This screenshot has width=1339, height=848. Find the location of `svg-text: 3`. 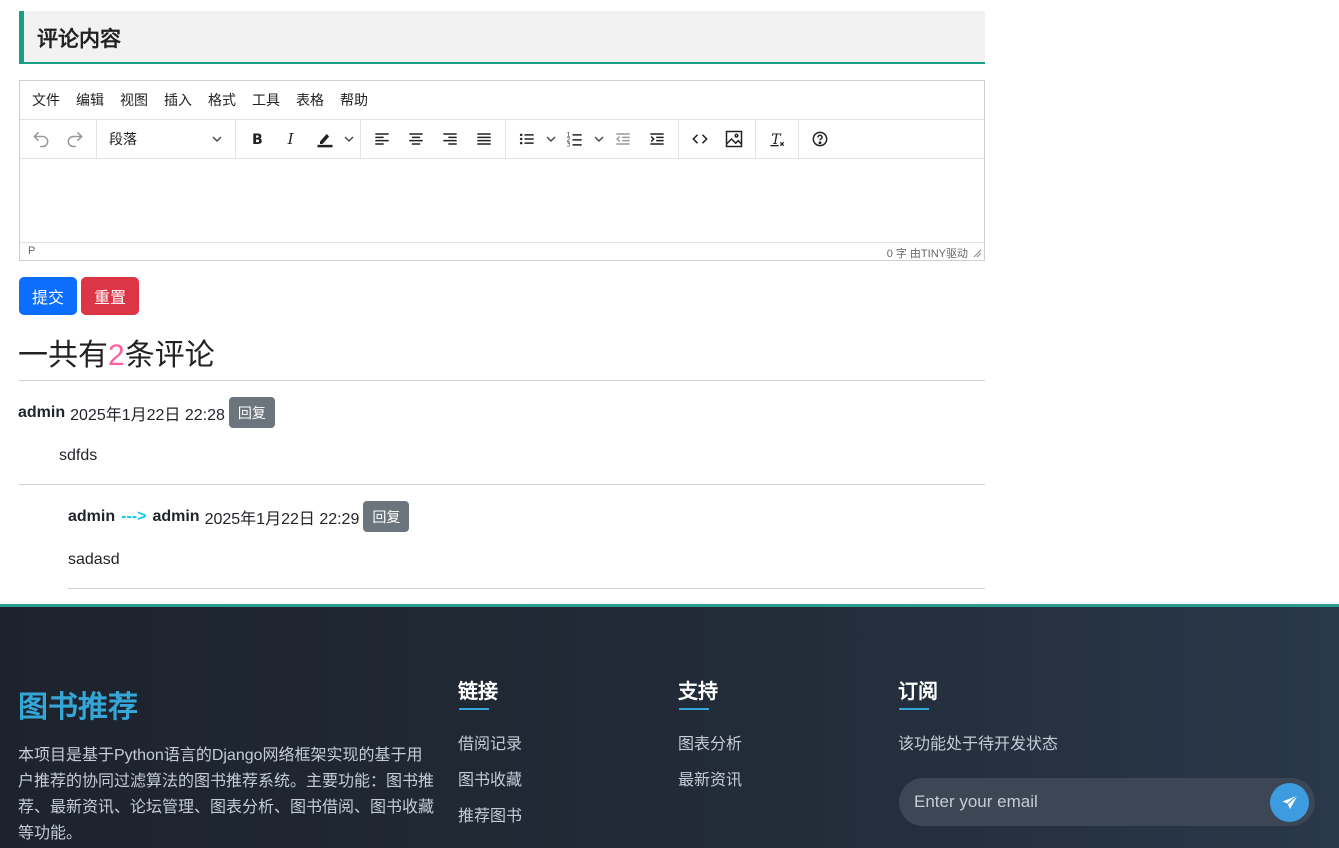

svg-text: 3 is located at coordinates (569, 146).